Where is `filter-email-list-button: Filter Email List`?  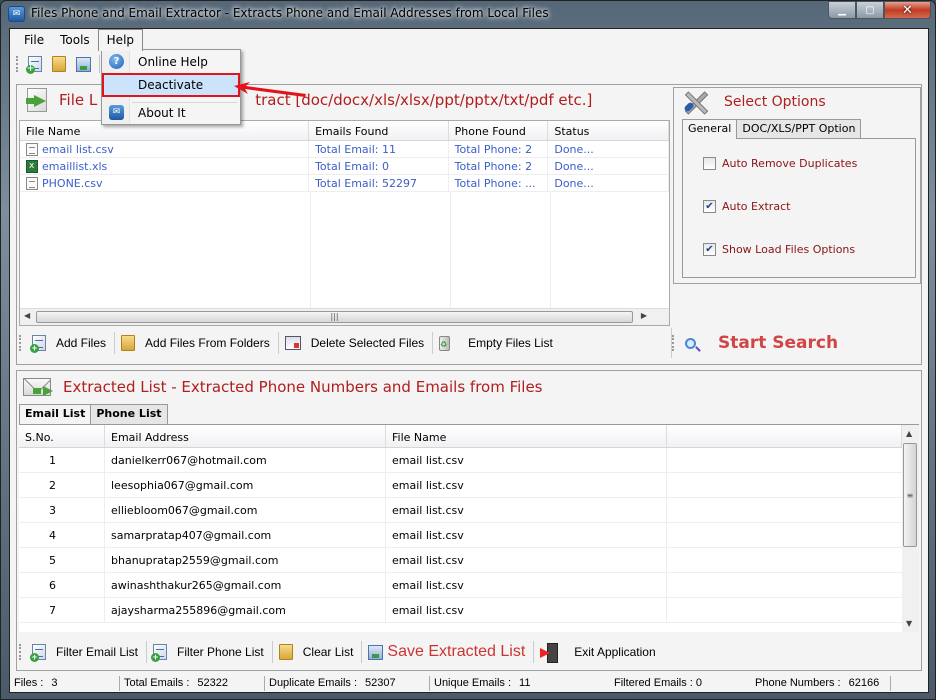 filter-email-list-button: Filter Email List is located at coordinates (86, 652).